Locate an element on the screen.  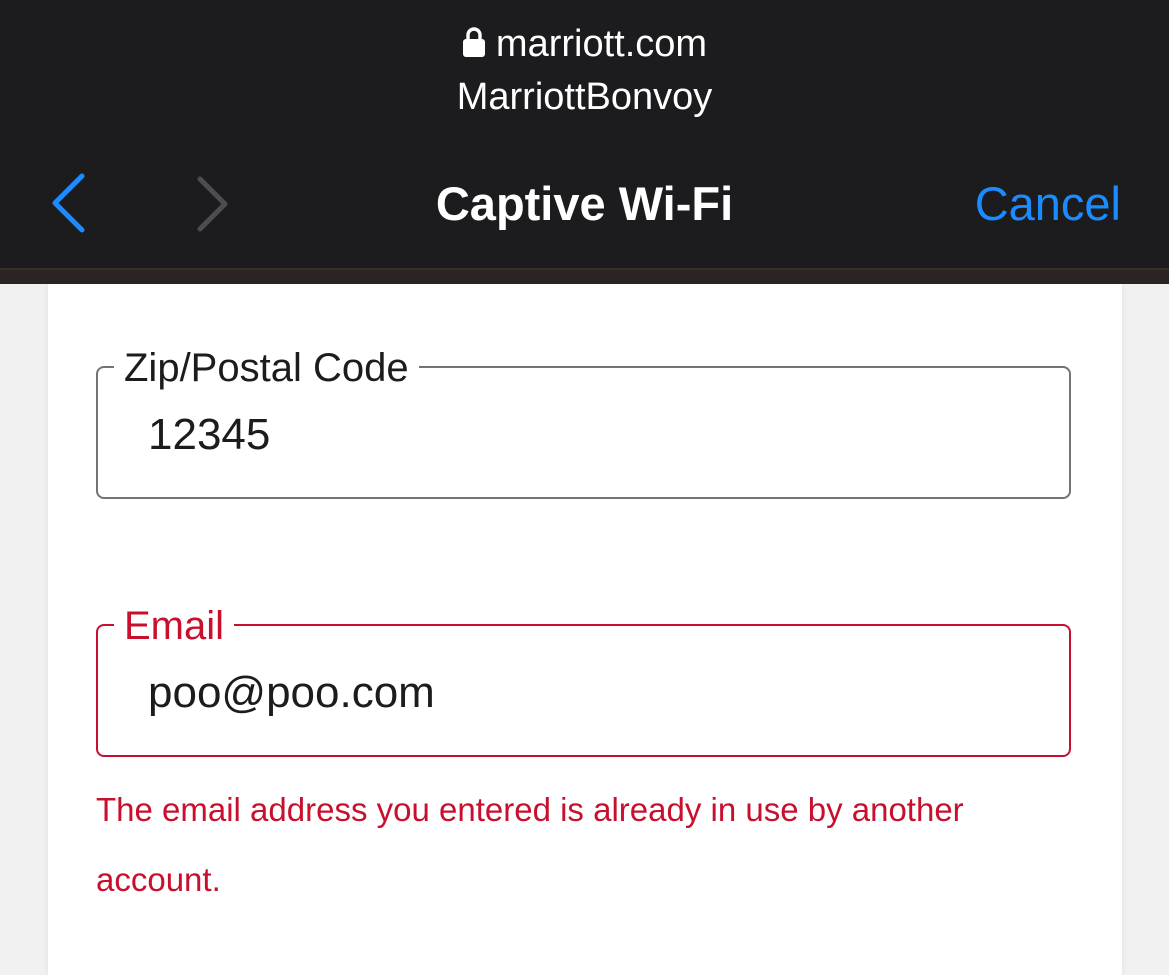
domain-text: marriott.com is located at coordinates (601, 44).